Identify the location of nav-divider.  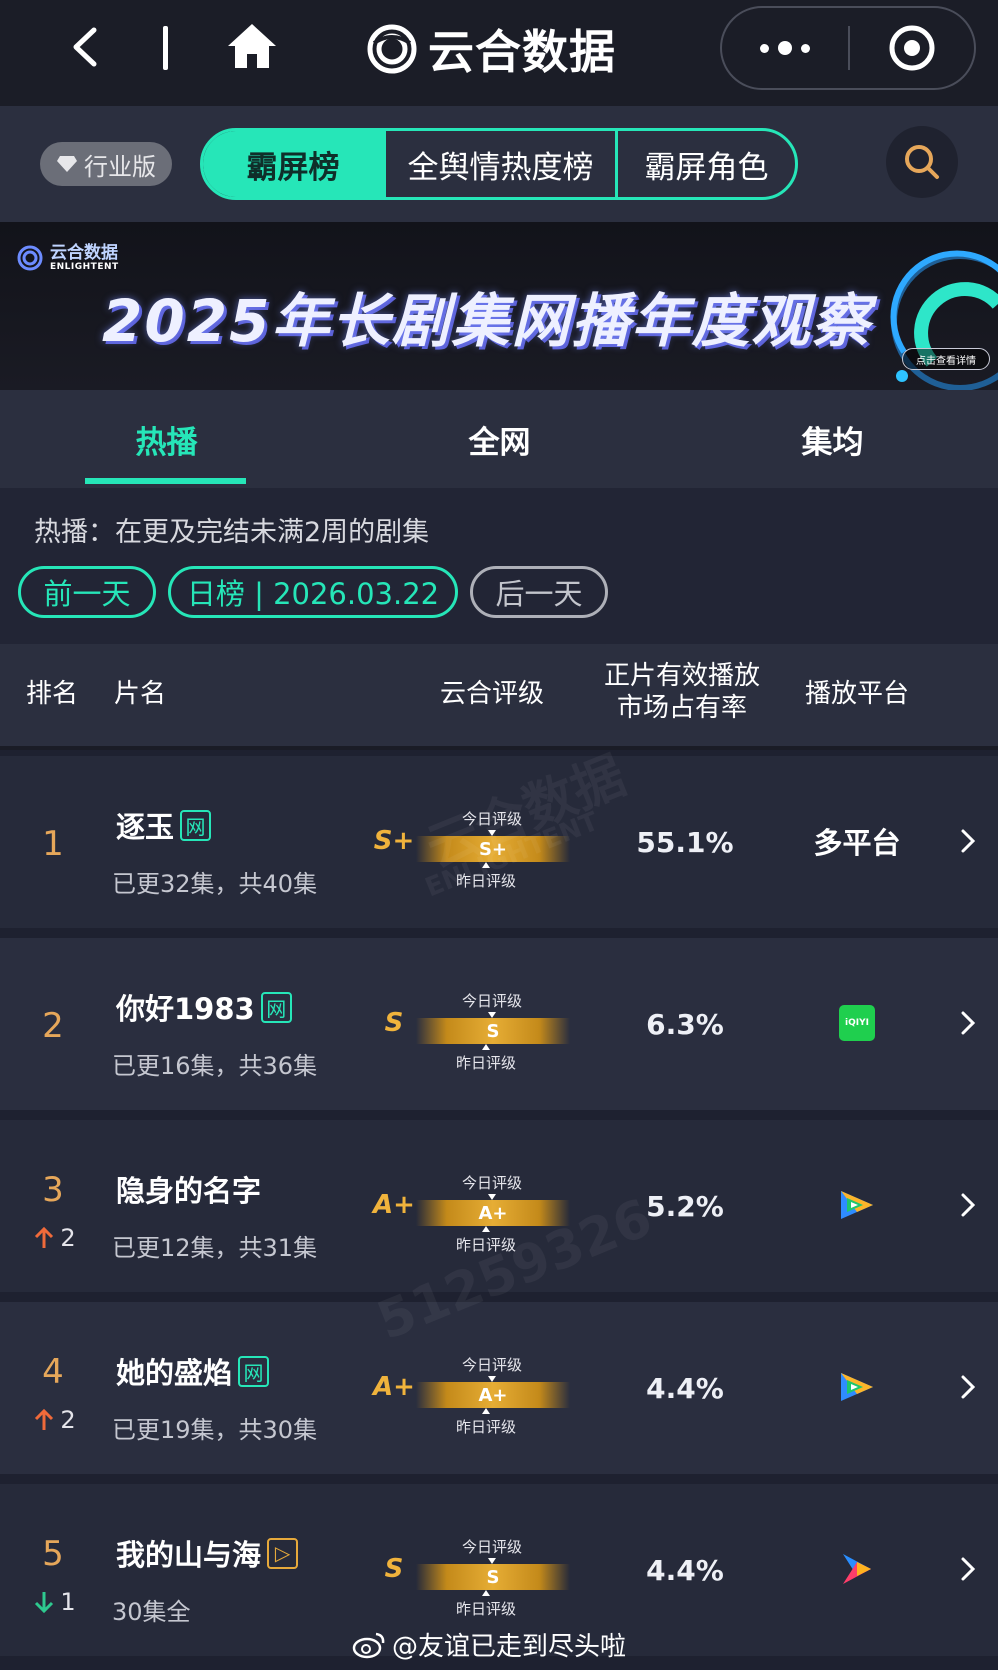
(165, 48).